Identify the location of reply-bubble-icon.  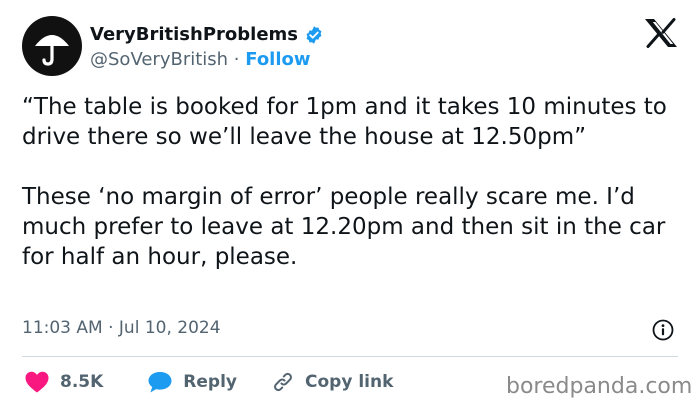
(160, 382).